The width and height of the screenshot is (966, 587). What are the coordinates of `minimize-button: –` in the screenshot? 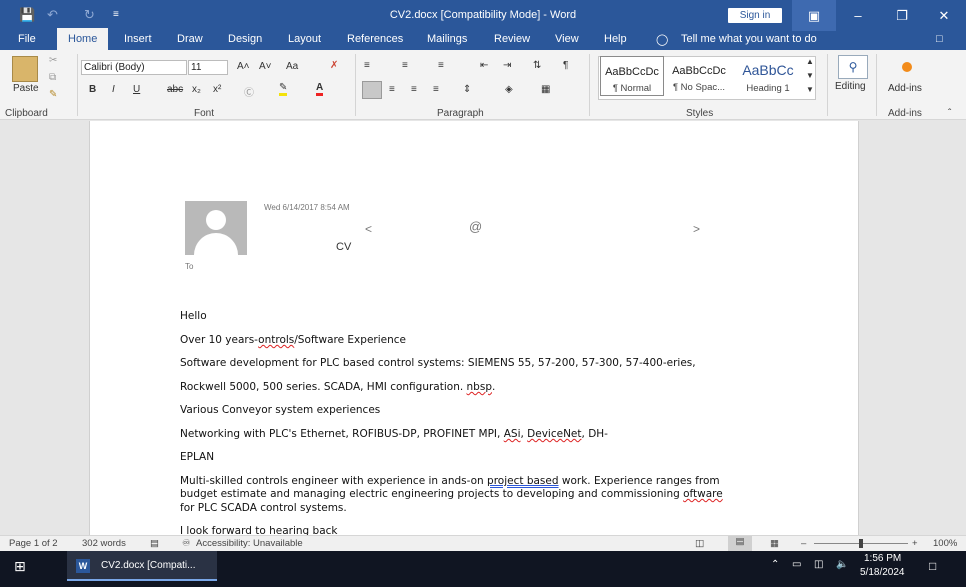 It's located at (858, 15).